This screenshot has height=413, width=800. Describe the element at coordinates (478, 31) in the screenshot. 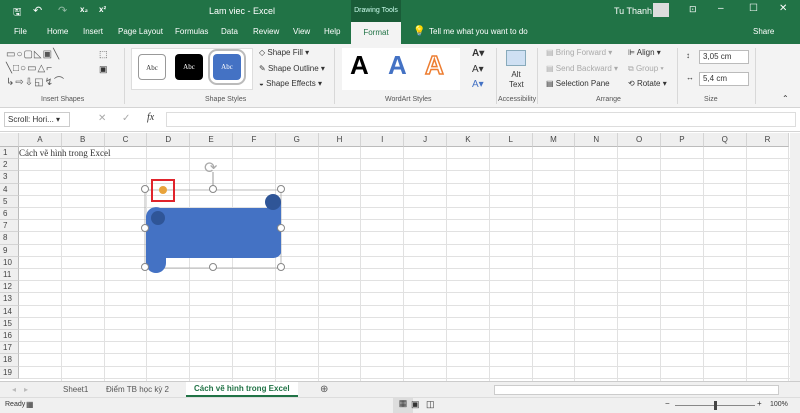

I see `tell-me-search: Tell me what you want to do` at that location.